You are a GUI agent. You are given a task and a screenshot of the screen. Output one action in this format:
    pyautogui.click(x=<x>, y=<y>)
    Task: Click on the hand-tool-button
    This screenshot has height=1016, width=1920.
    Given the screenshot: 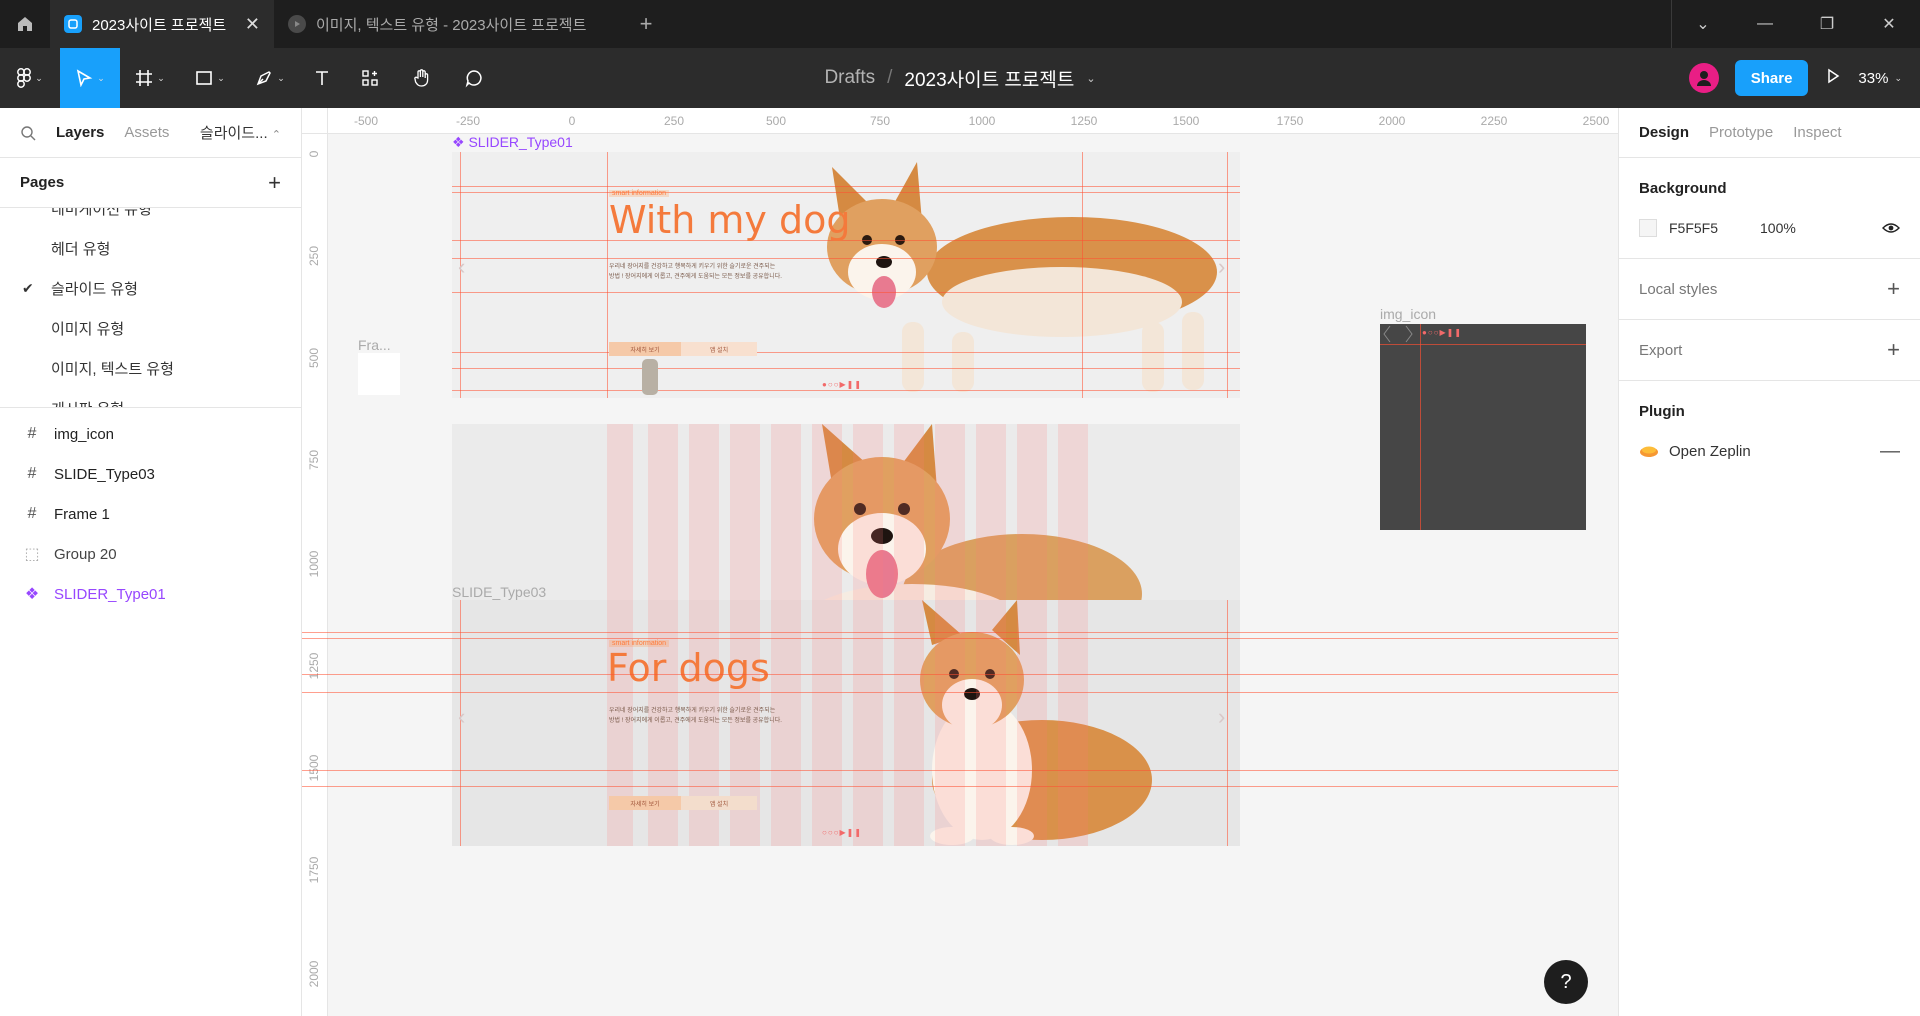 What is the action you would take?
    pyautogui.click(x=422, y=78)
    